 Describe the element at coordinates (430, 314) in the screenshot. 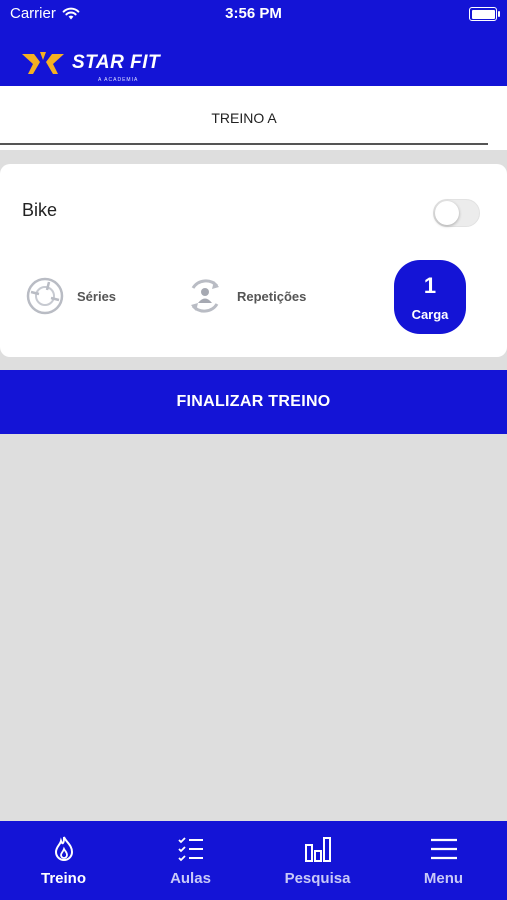

I see `load-label: Carga` at that location.